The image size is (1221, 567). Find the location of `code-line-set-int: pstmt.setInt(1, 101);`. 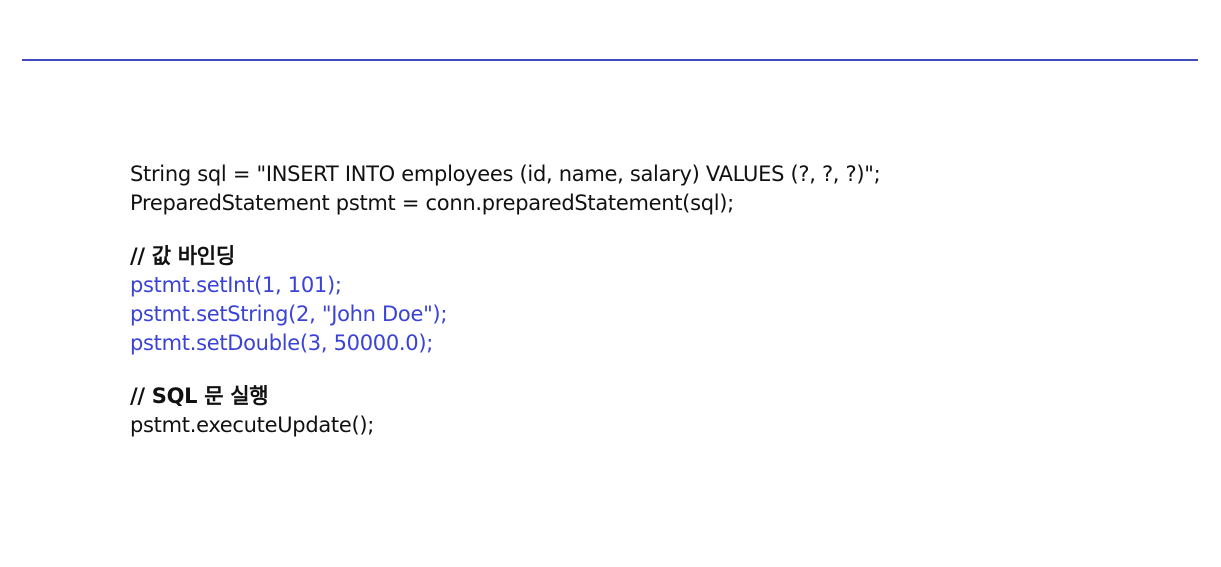

code-line-set-int: pstmt.setInt(1, 101); is located at coordinates (236, 285).